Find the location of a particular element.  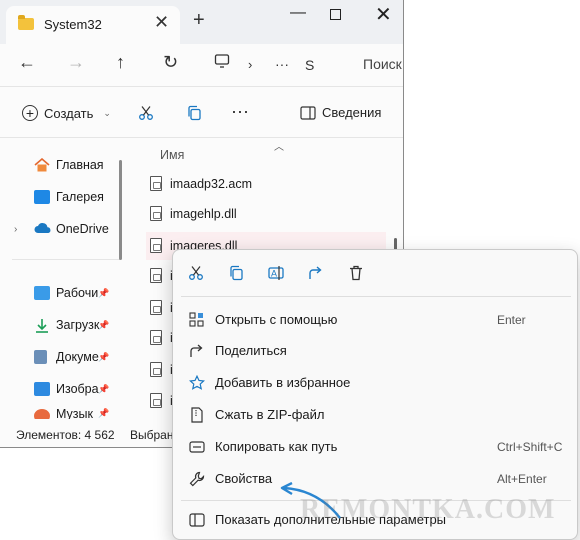

sidebar-item-downloads: Загрузк 📌 is located at coordinates (60, 325).